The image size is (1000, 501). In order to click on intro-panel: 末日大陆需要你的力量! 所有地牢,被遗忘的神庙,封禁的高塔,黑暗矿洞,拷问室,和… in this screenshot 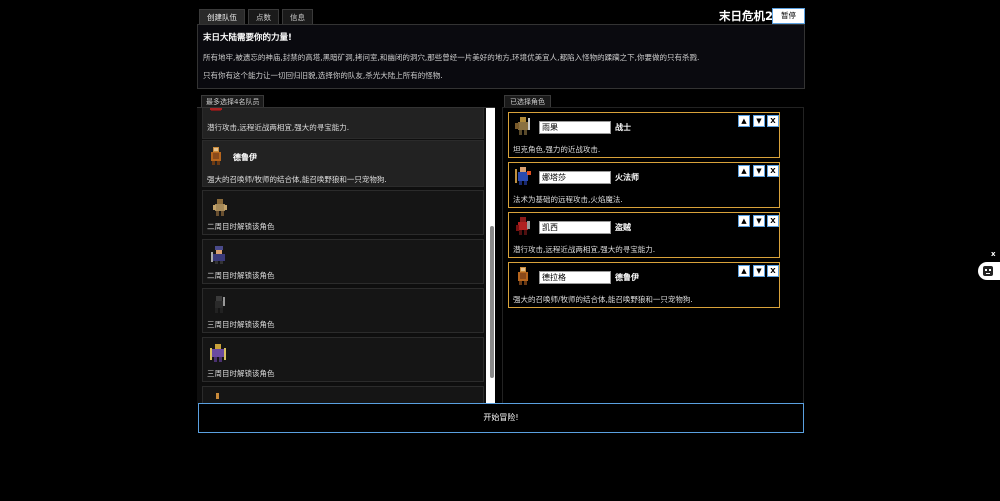, I will do `click(501, 56)`.